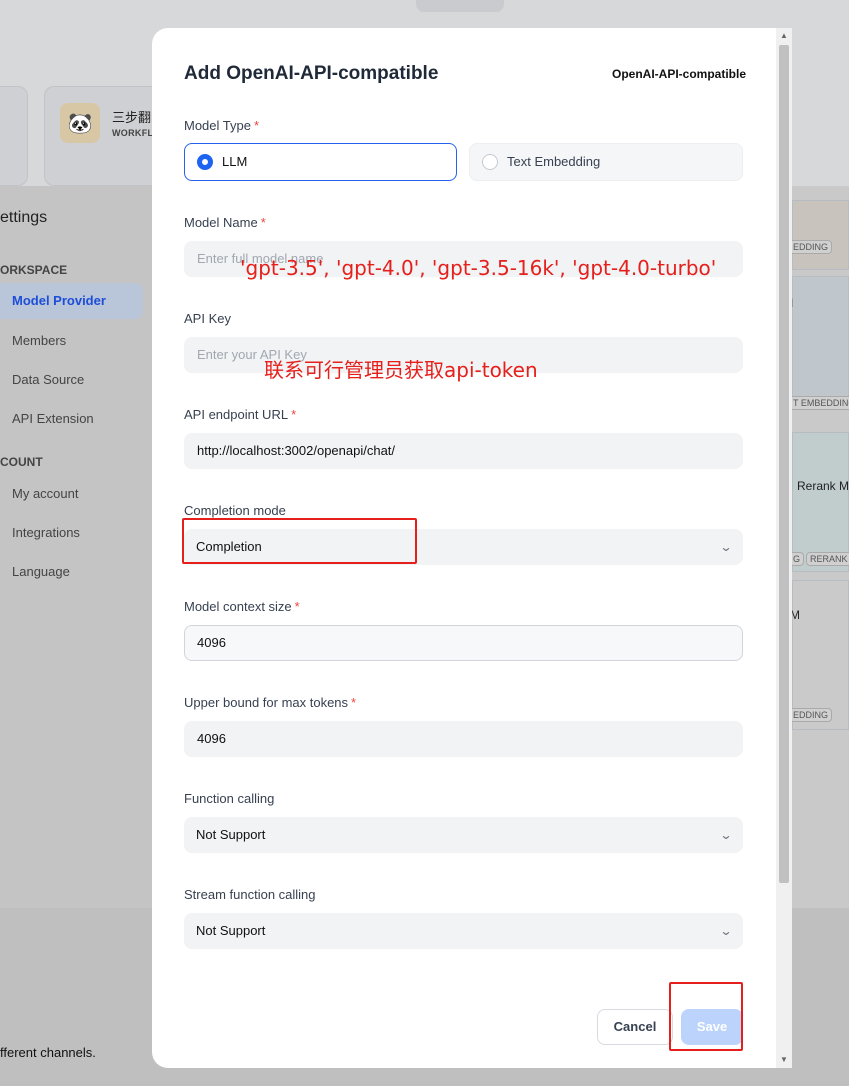 This screenshot has height=1086, width=849. Describe the element at coordinates (39, 340) in the screenshot. I see `sidebar-item-label: Members` at that location.